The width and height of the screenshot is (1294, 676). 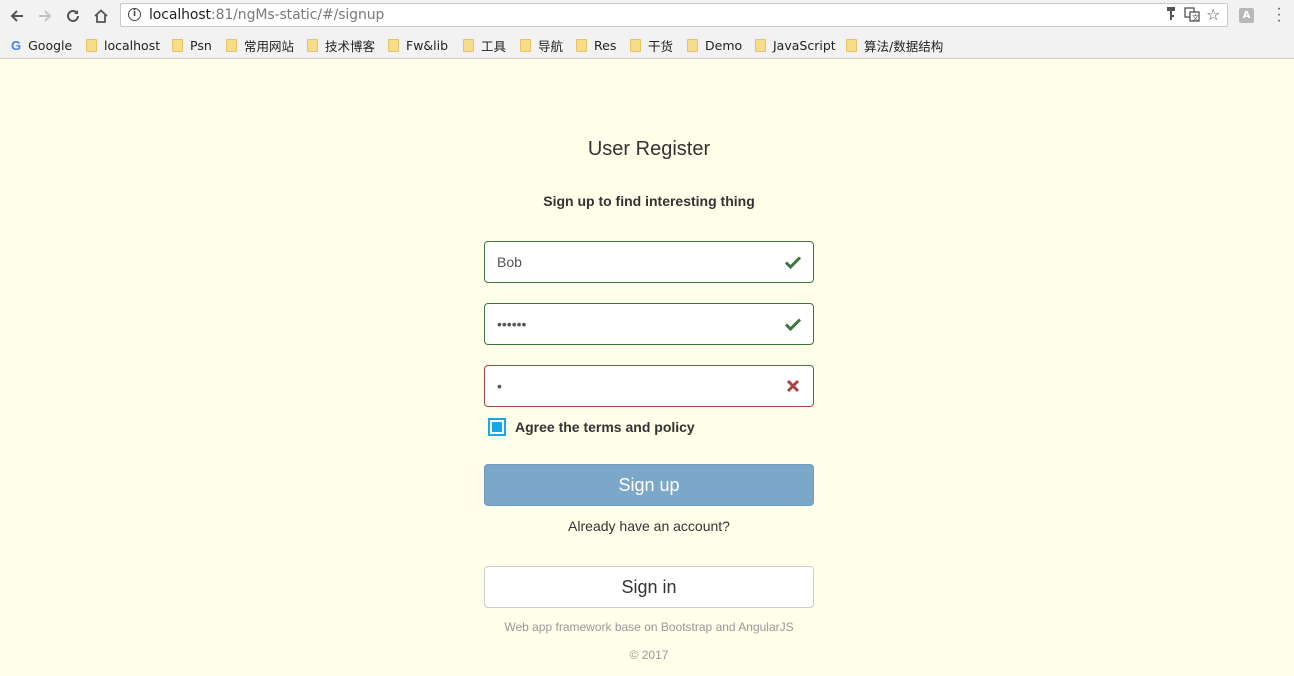 I want to click on copyright-text: © 2017, so click(x=649, y=655).